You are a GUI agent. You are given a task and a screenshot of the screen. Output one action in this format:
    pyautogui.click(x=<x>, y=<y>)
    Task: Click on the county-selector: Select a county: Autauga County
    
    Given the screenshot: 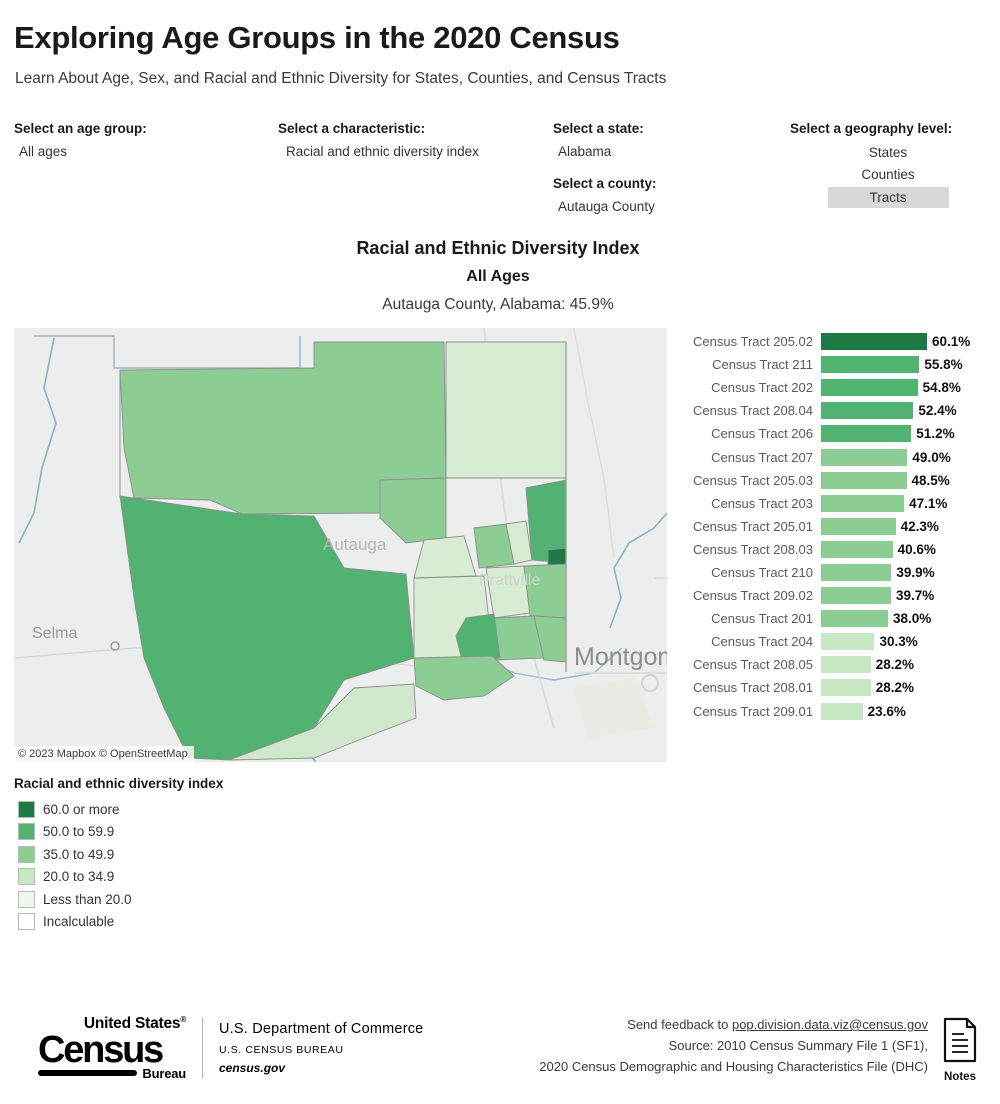 What is the action you would take?
    pyautogui.click(x=605, y=195)
    